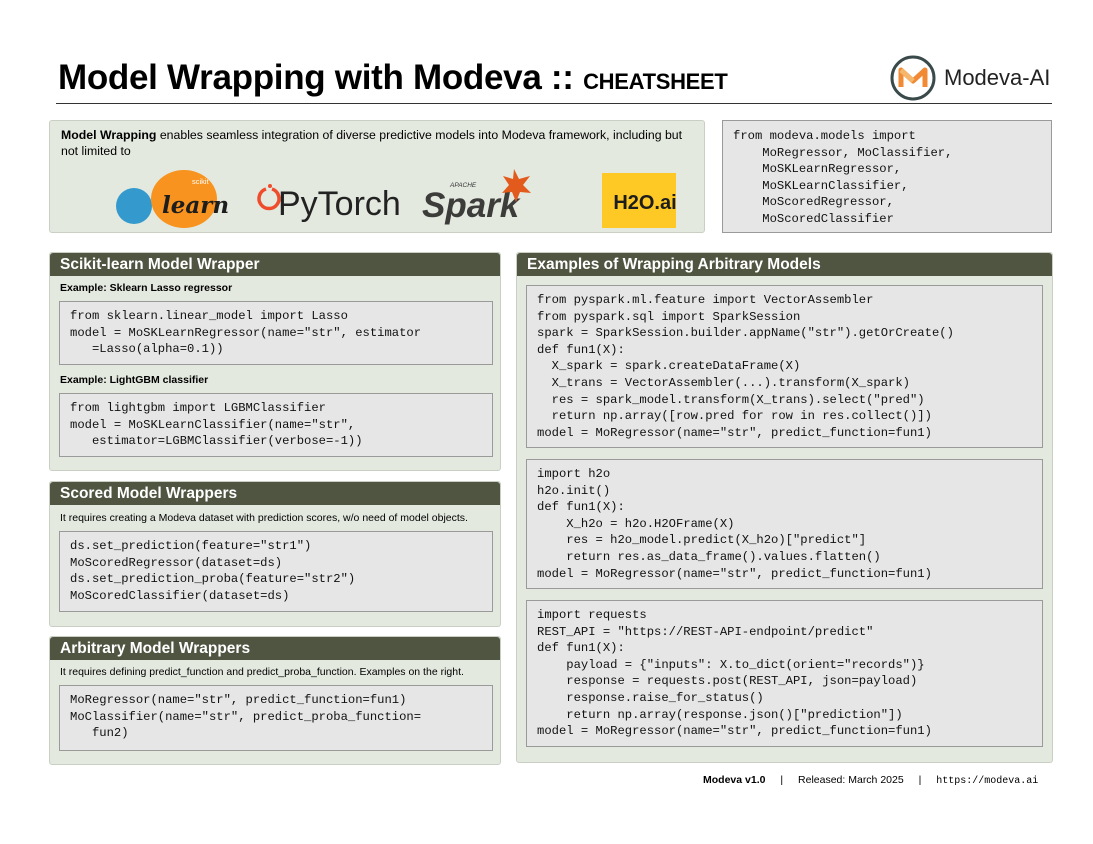 This screenshot has width=1093, height=844. What do you see at coordinates (655, 81) in the screenshot?
I see `title-subtitle: CHEATSHEET` at bounding box center [655, 81].